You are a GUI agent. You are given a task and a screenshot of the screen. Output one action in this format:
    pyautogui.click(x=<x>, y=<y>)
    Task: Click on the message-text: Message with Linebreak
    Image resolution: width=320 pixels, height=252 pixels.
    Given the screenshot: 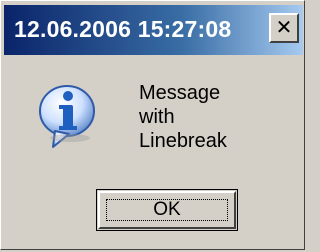 What is the action you would take?
    pyautogui.click(x=214, y=117)
    